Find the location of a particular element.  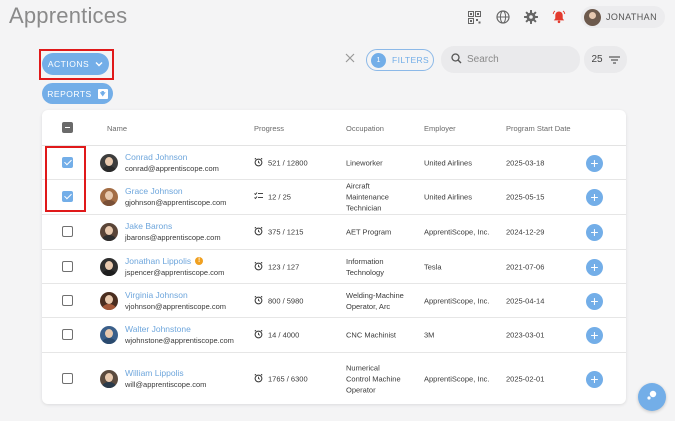

select-all-checkbox is located at coordinates (67, 127).